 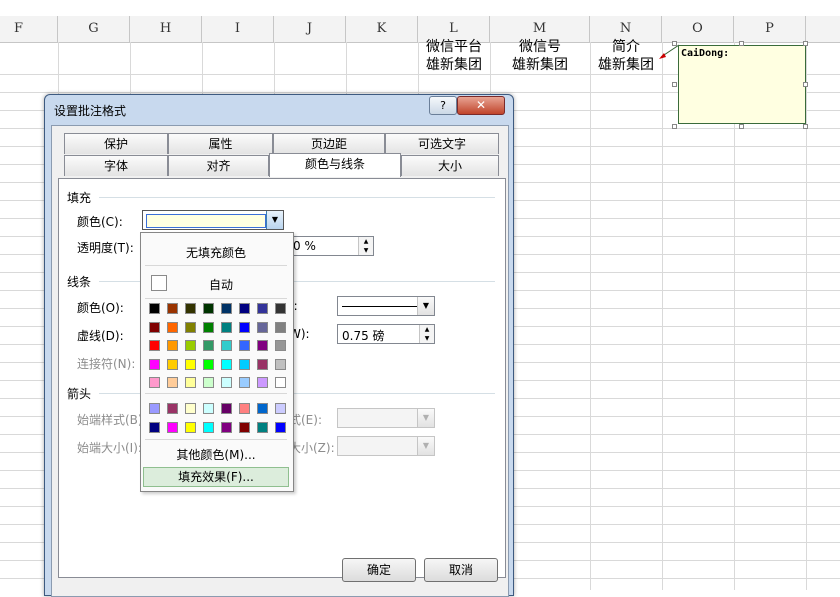 What do you see at coordinates (805, 126) in the screenshot?
I see `resize-handle-br` at bounding box center [805, 126].